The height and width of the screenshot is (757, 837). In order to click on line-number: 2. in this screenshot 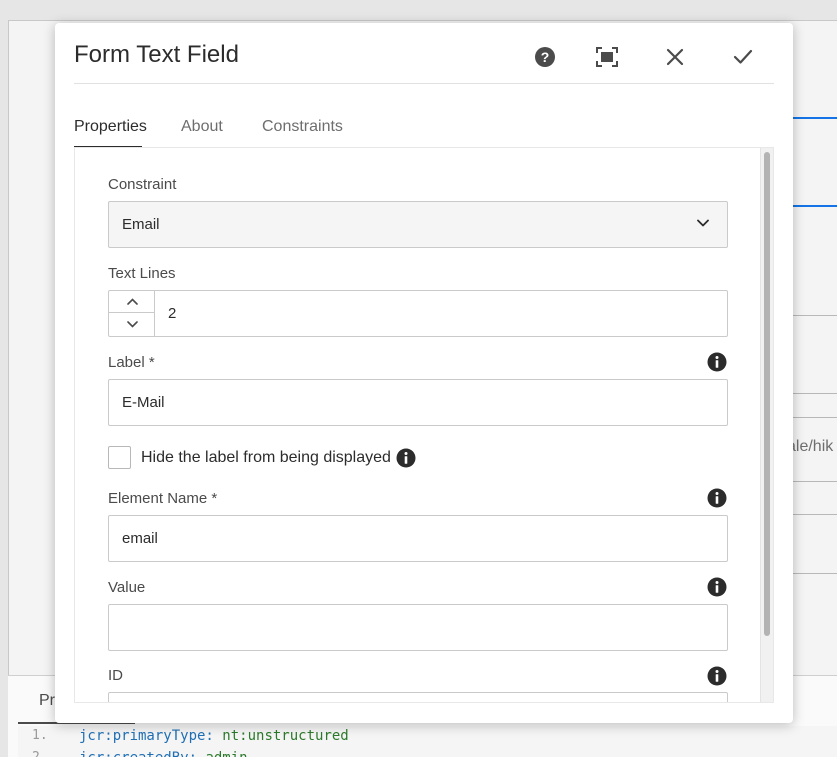, I will do `click(40, 753)`.